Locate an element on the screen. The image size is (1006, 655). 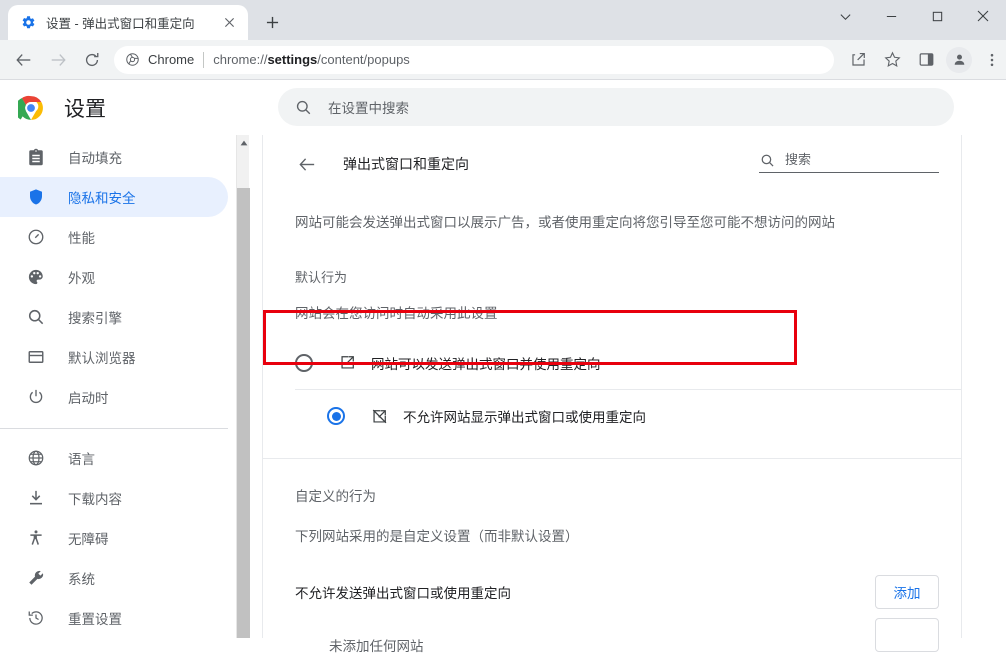
subpage-search-placeholder: 搜索 is located at coordinates (798, 159).